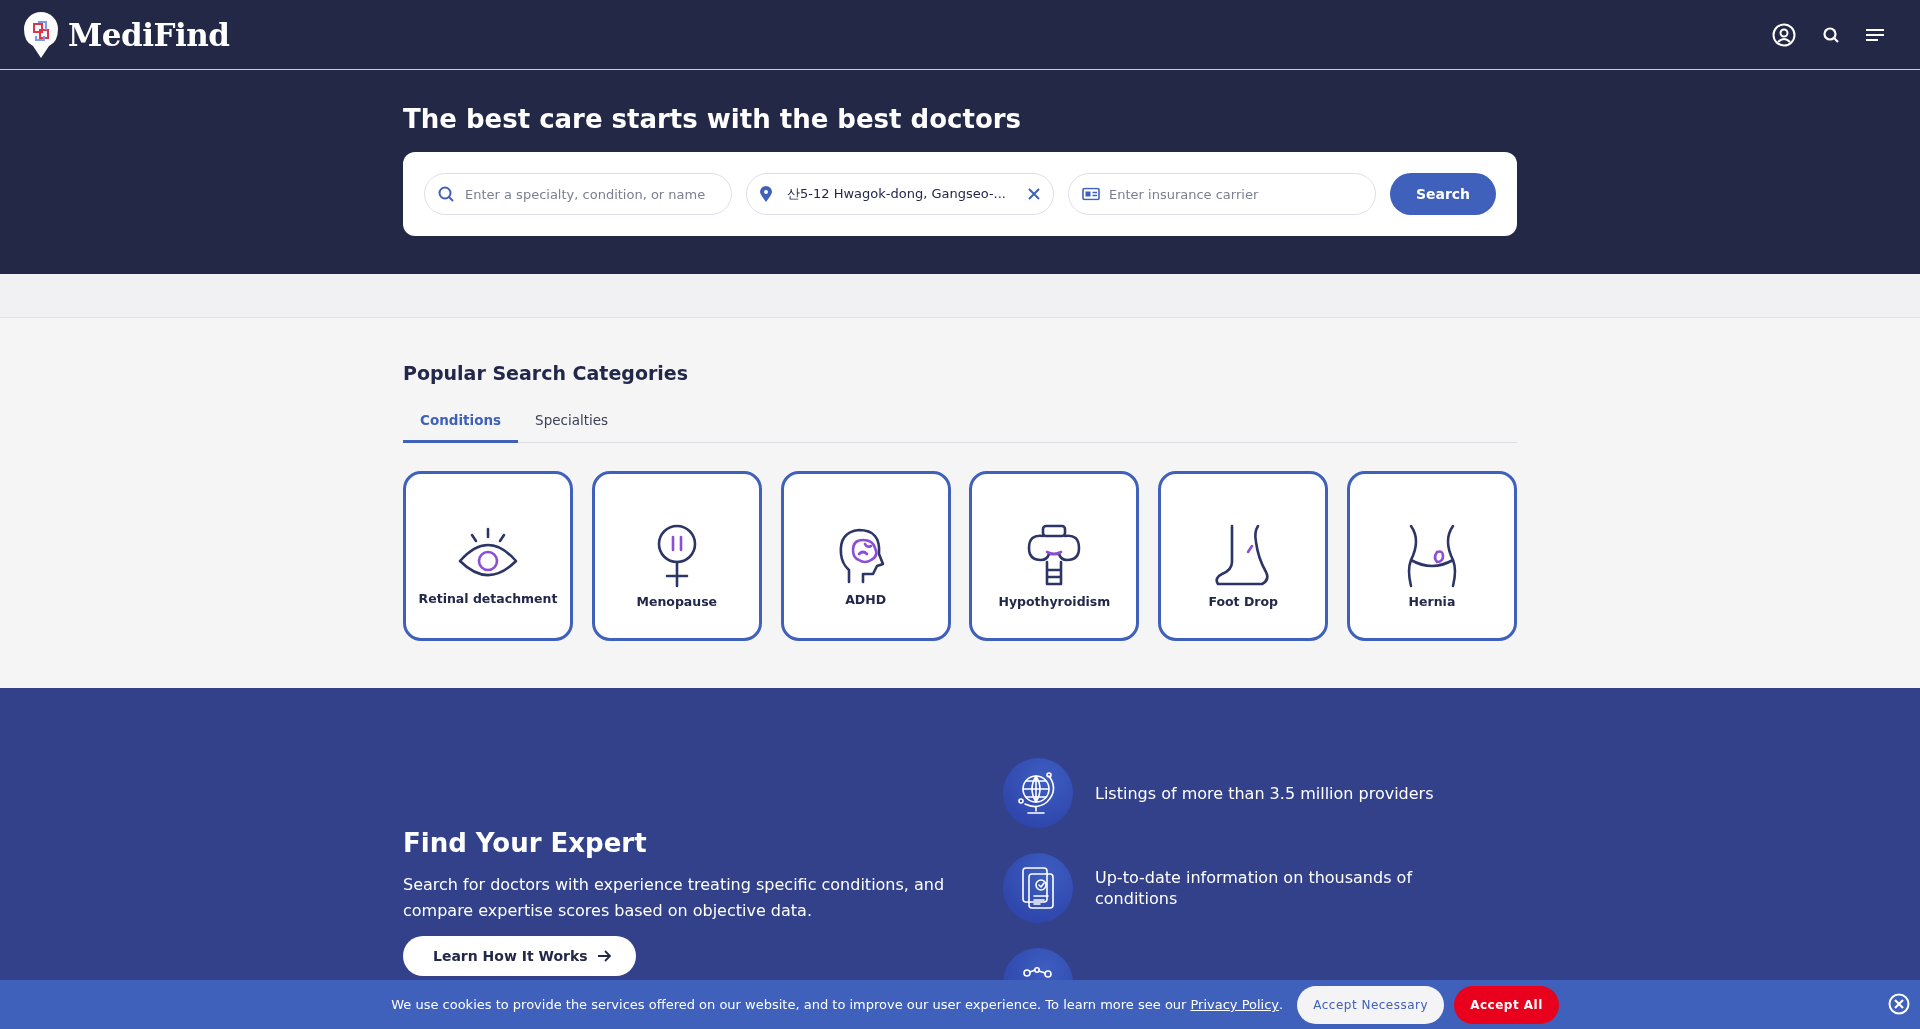  Describe the element at coordinates (1443, 194) in the screenshot. I see `search-button: Search` at that location.